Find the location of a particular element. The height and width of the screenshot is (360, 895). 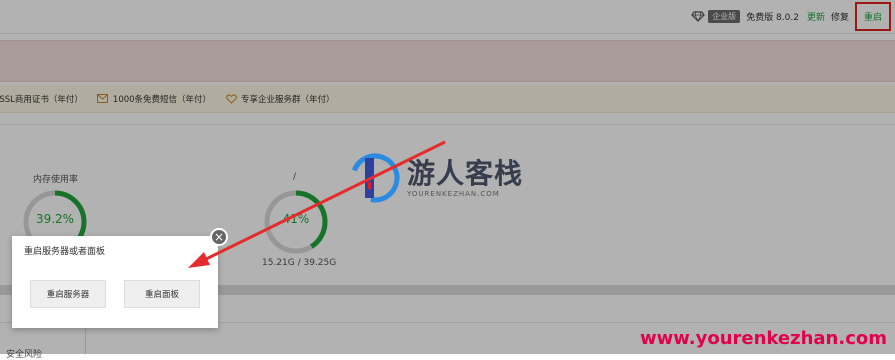

watermark-brand: 游人客栈 is located at coordinates (465, 173).